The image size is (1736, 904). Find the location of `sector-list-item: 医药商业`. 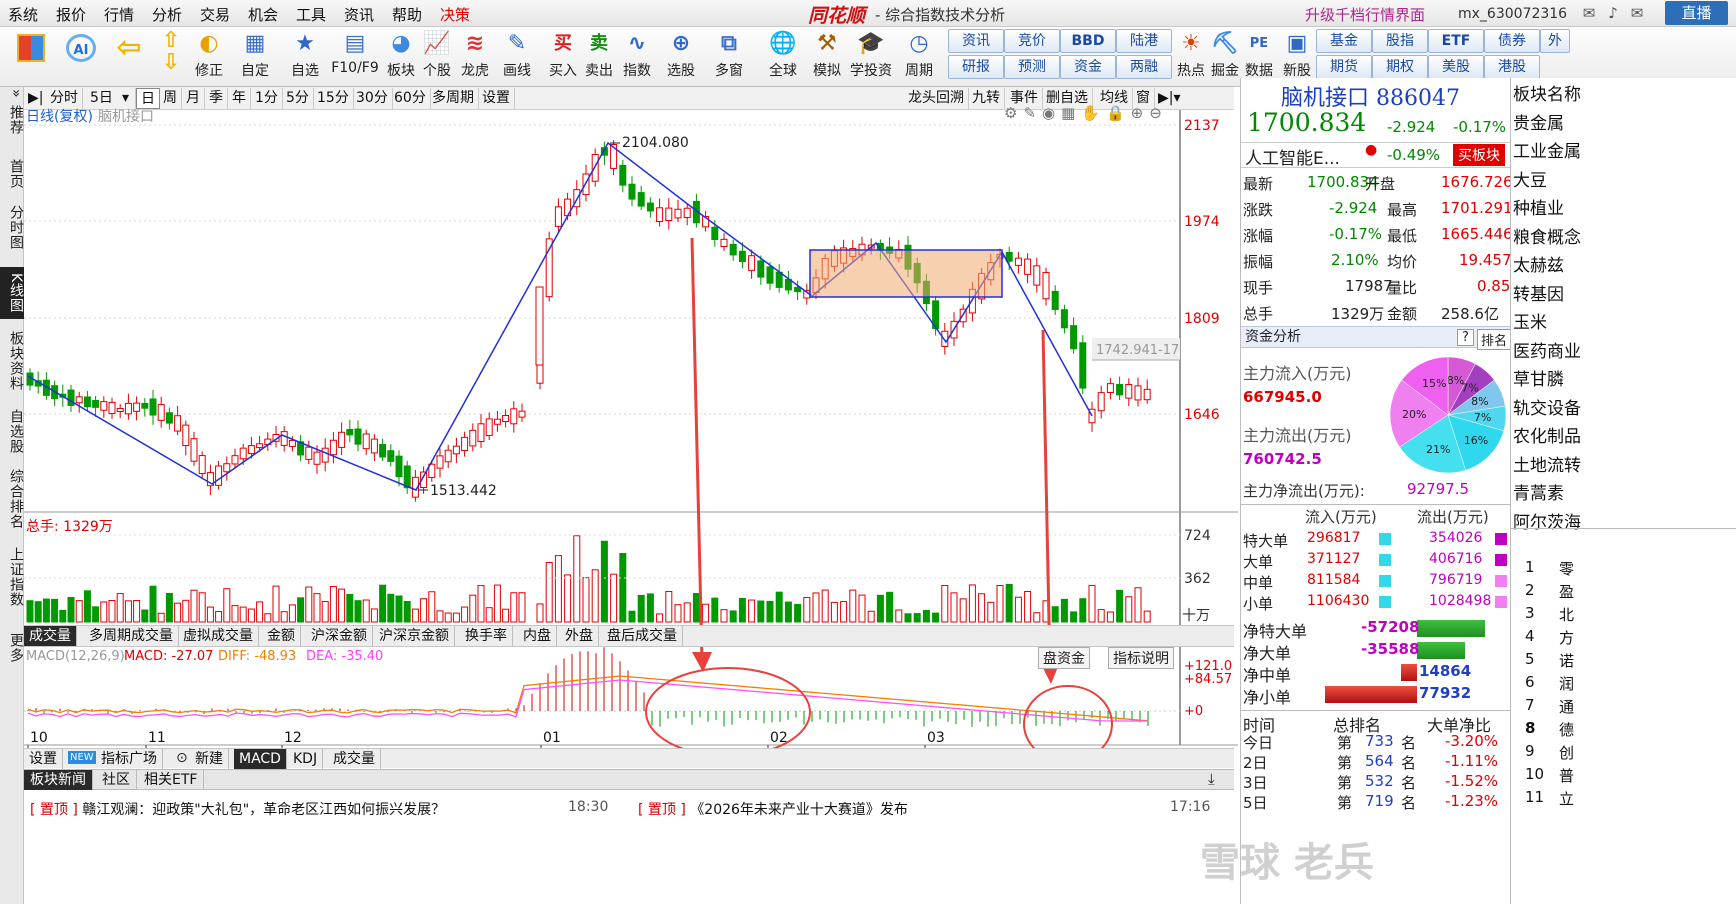

sector-list-item: 医药商业 is located at coordinates (1547, 349).